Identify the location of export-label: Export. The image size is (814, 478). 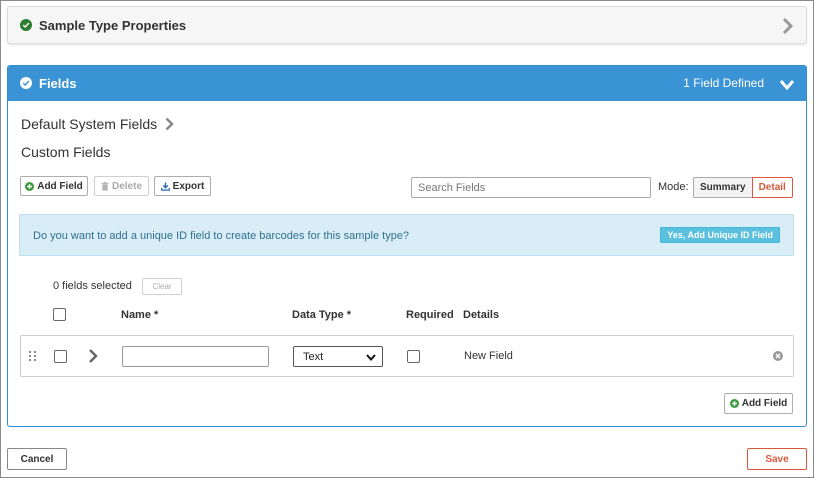
(188, 186).